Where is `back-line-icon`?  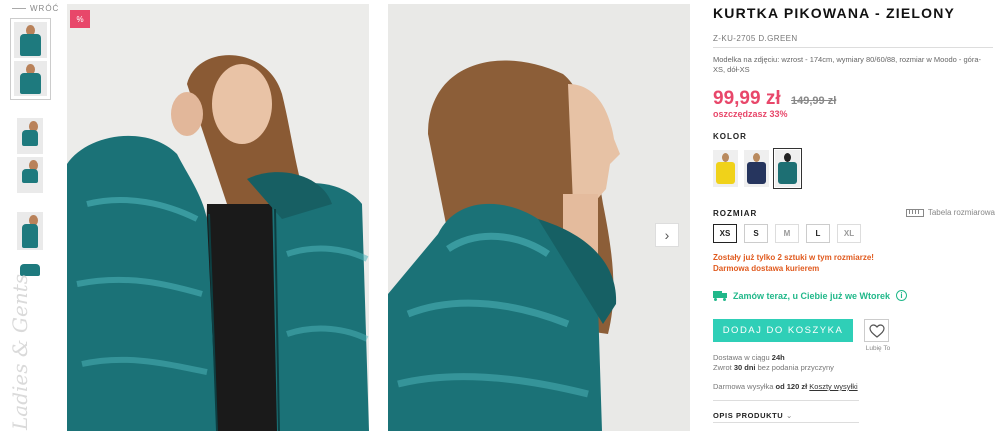
back-line-icon is located at coordinates (19, 8).